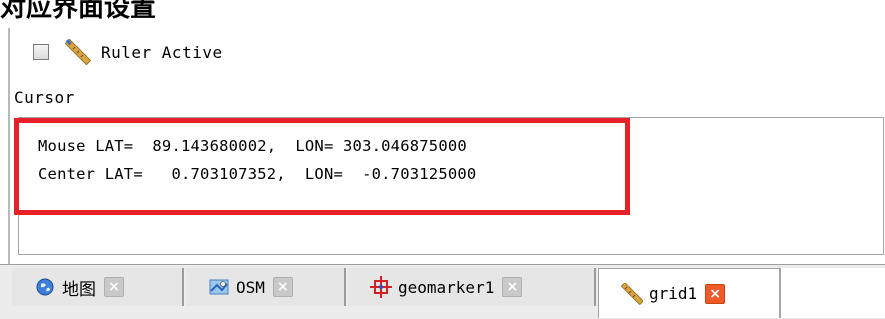  What do you see at coordinates (673, 293) in the screenshot?
I see `tab-label: grid1` at bounding box center [673, 293].